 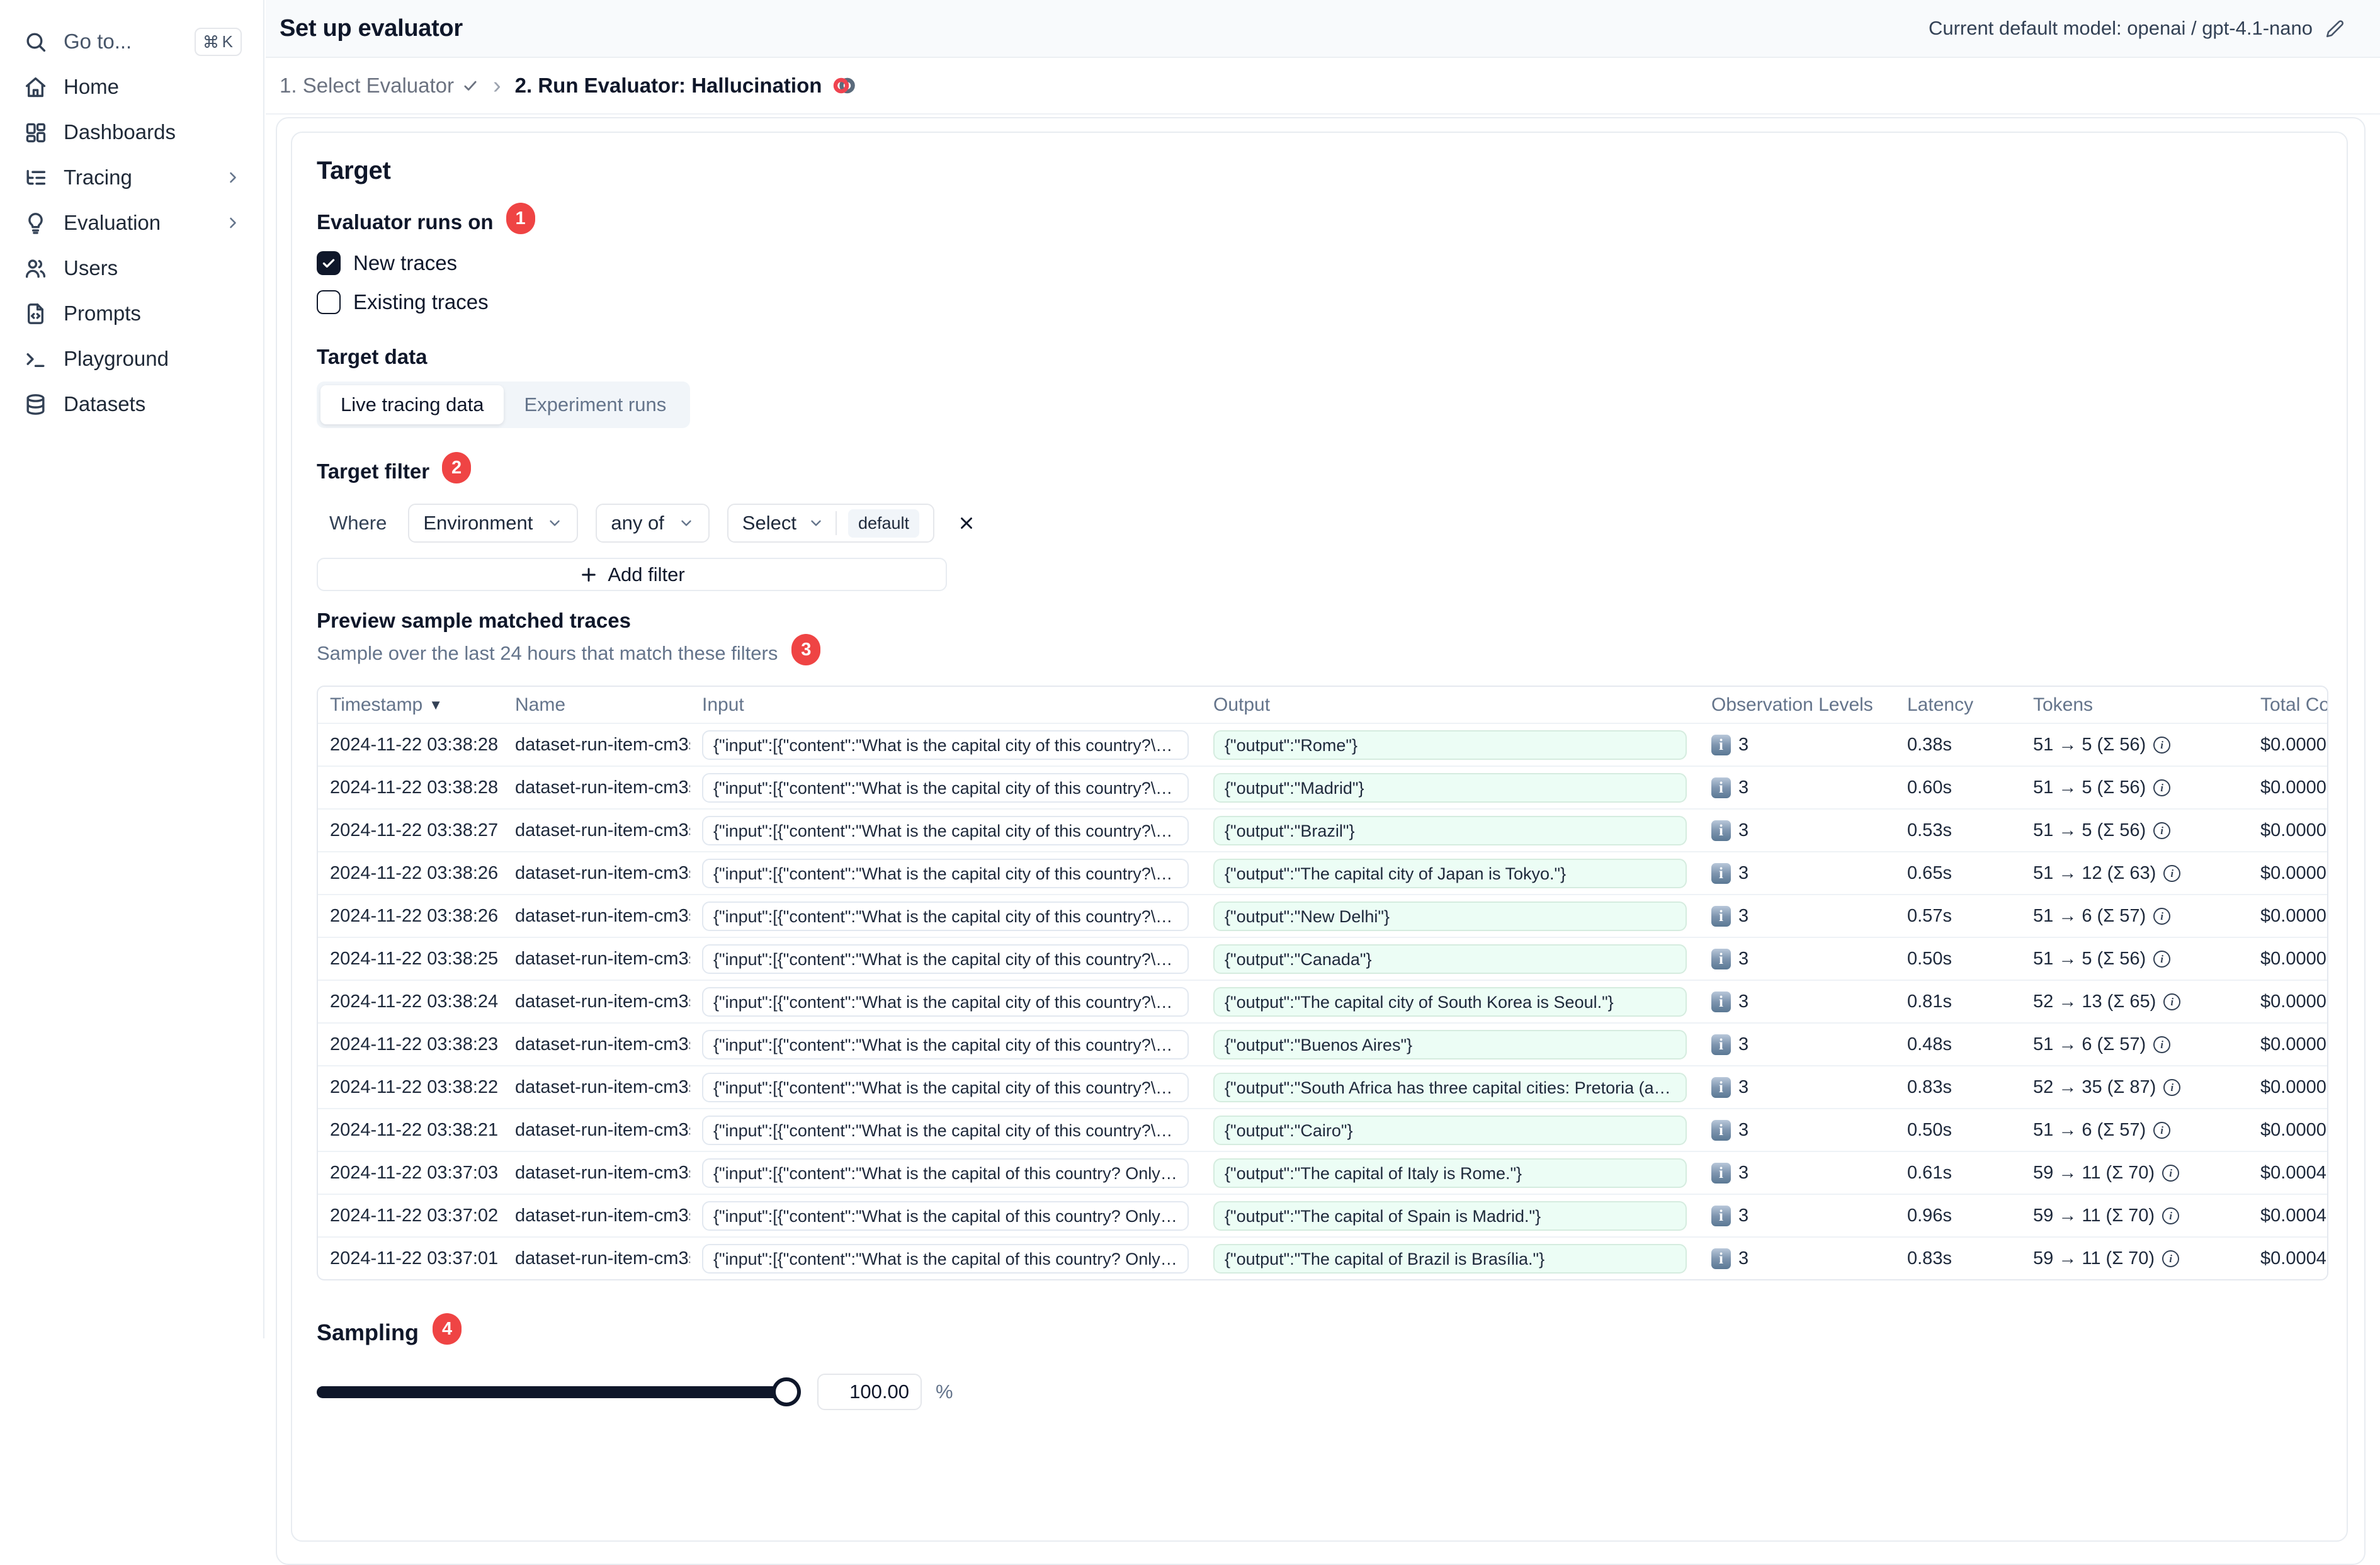 I want to click on file-code-icon, so click(x=35, y=313).